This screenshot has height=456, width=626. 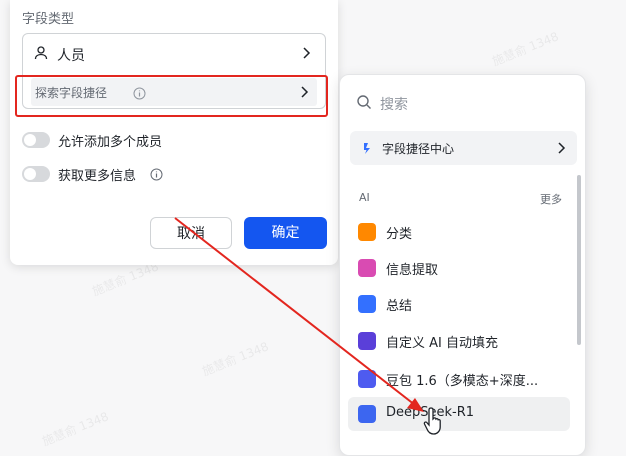 I want to click on highlight-box, so click(x=171, y=96).